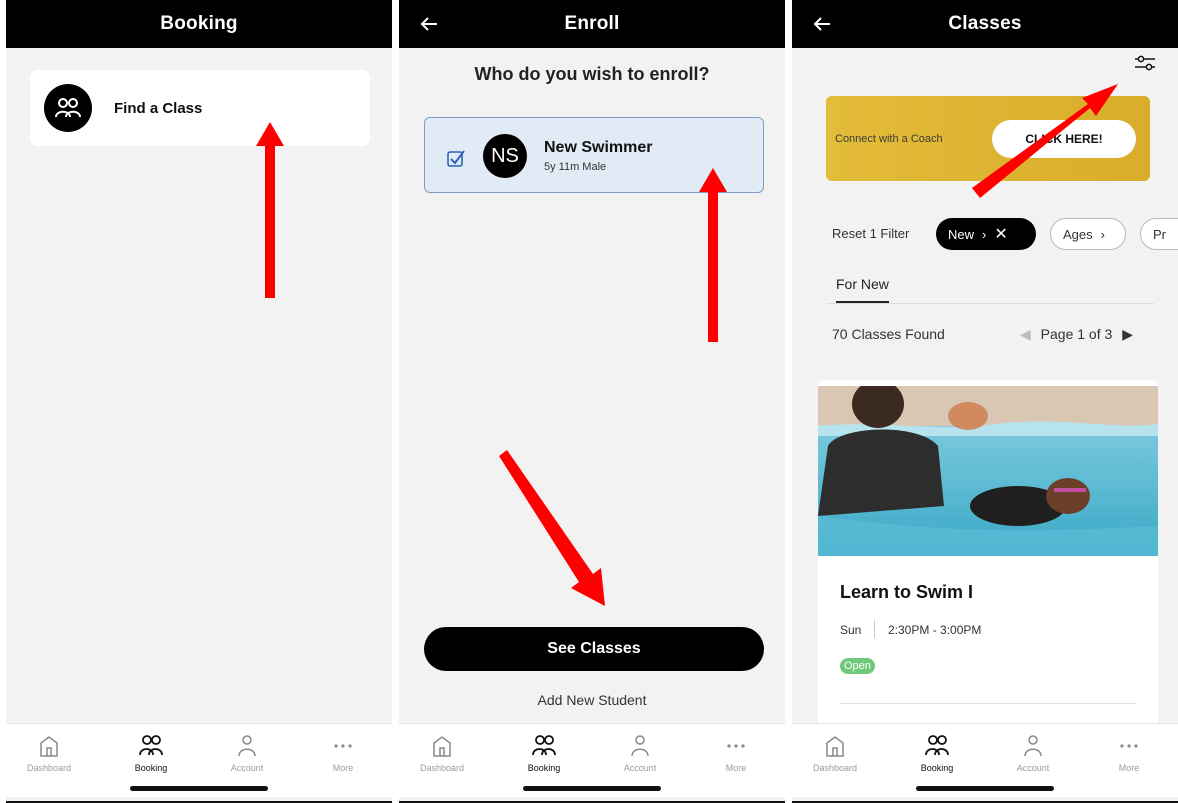 The width and height of the screenshot is (1178, 803). I want to click on filter-chip-new: New › ✕, so click(986, 234).